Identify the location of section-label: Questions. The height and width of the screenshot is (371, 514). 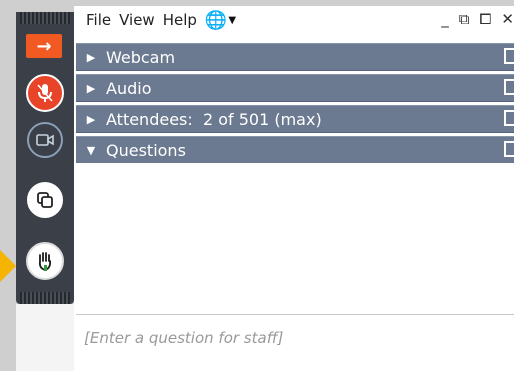
(146, 150).